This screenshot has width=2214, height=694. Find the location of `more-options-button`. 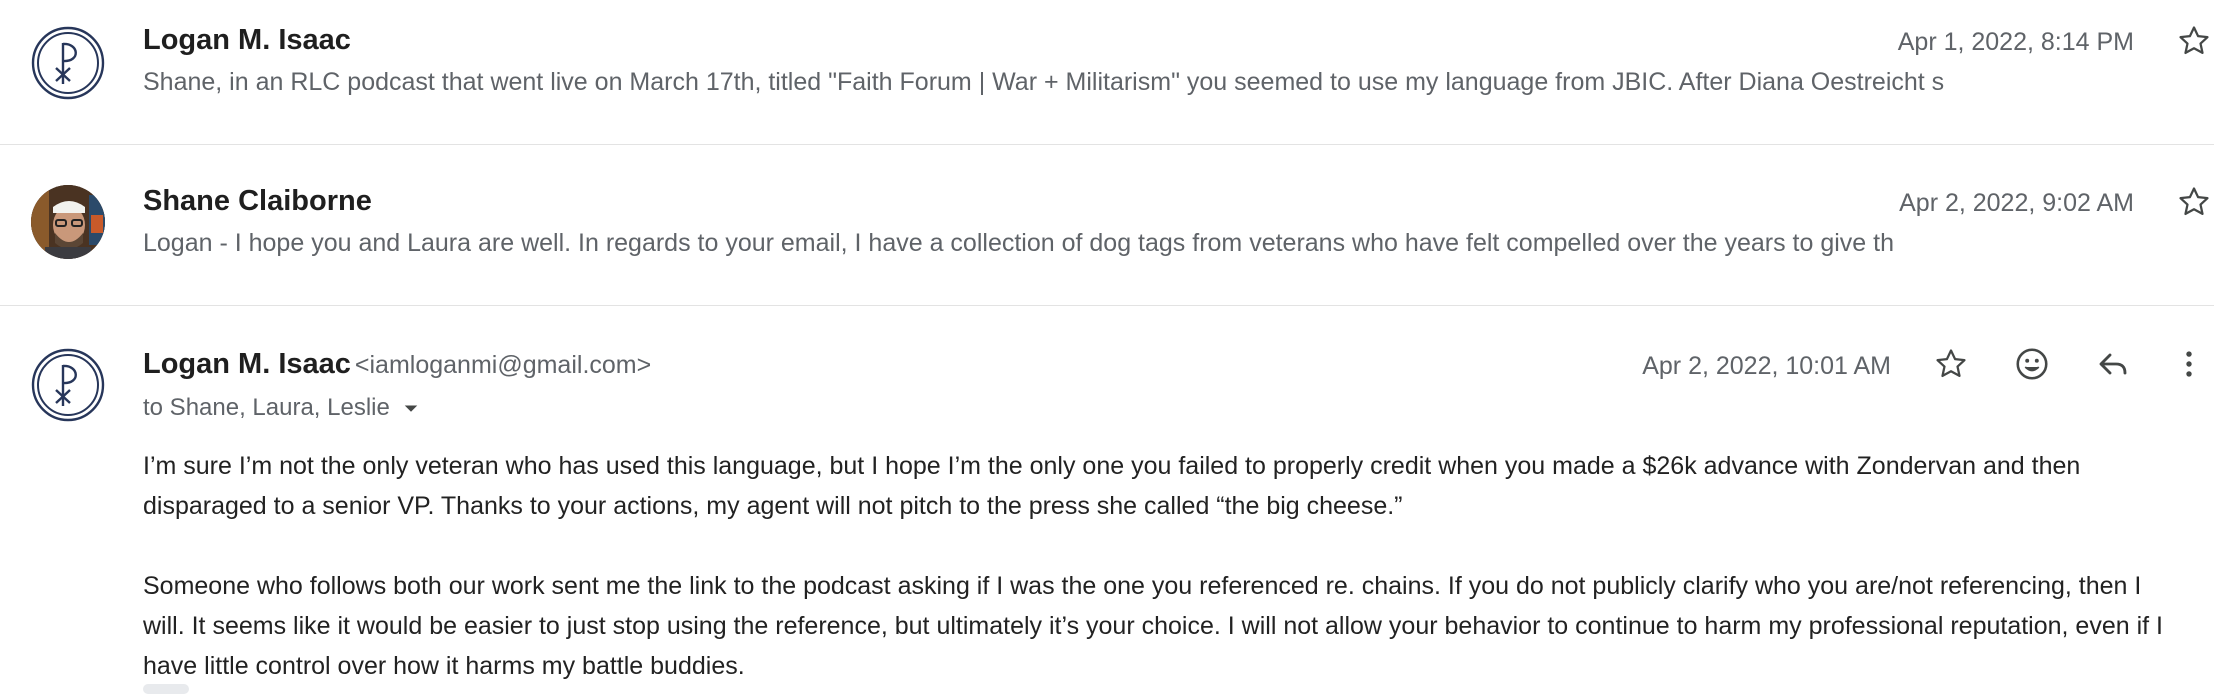

more-options-button is located at coordinates (2189, 364).